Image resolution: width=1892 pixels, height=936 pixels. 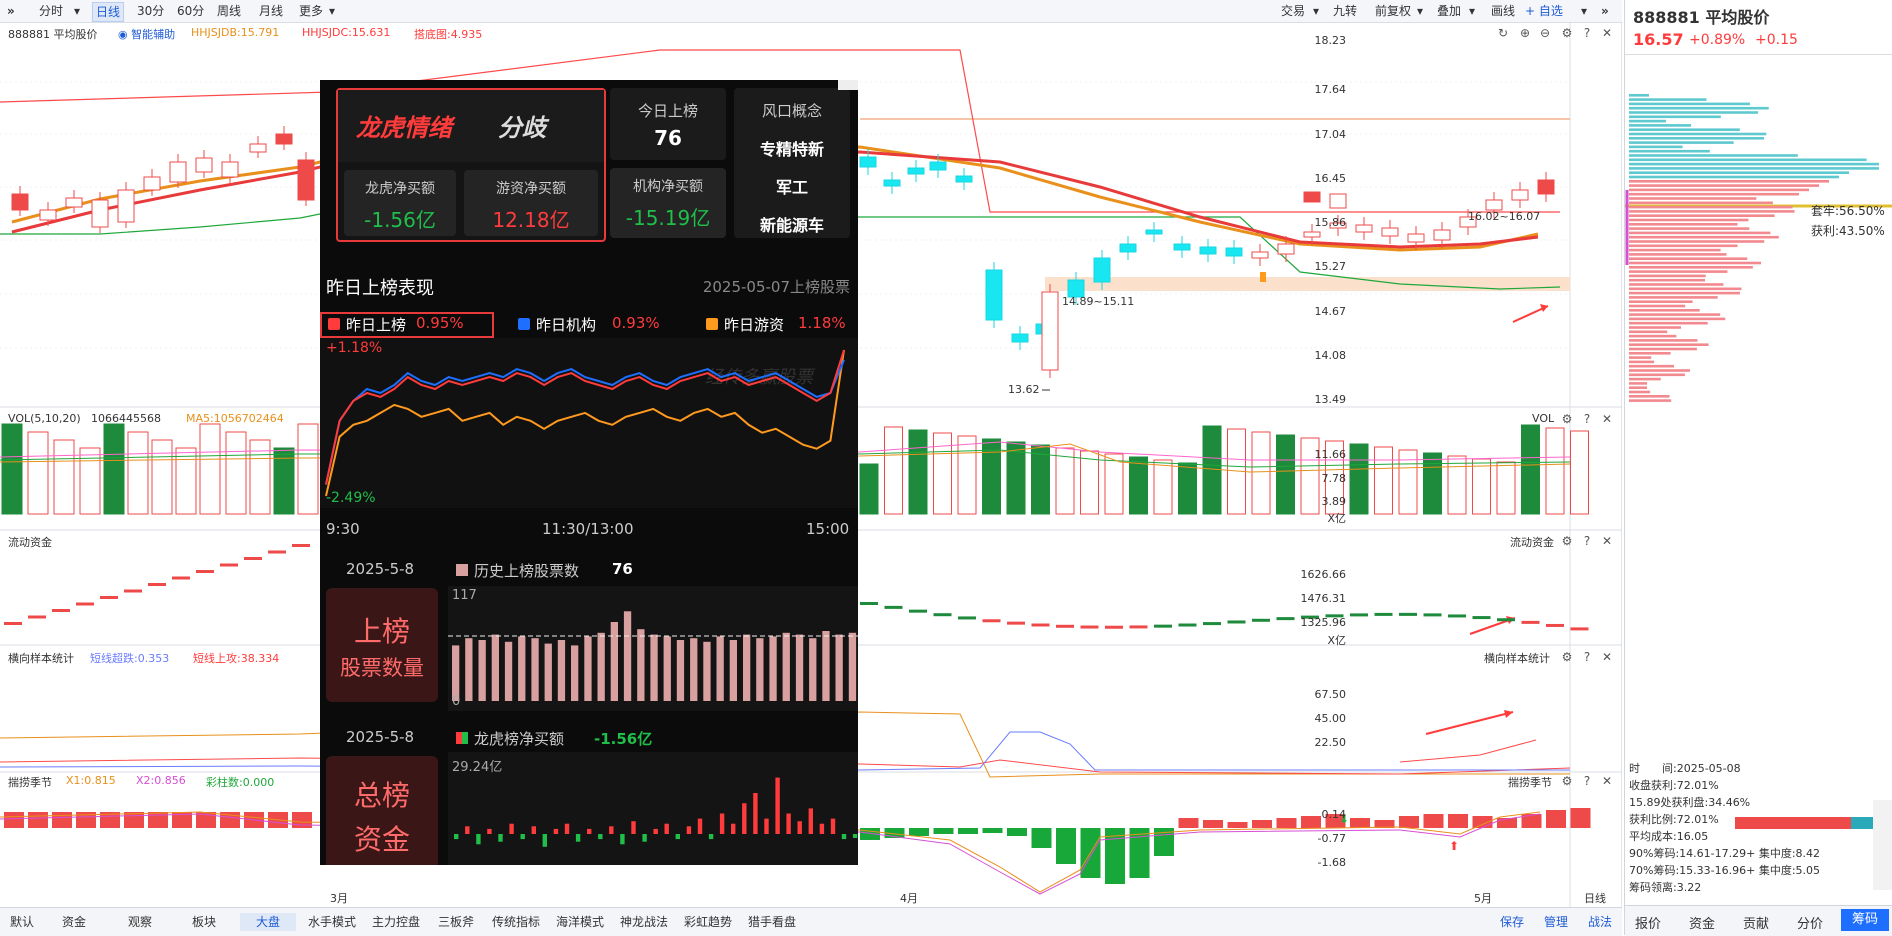 What do you see at coordinates (150, 11) in the screenshot?
I see `tab-30min: 30分` at bounding box center [150, 11].